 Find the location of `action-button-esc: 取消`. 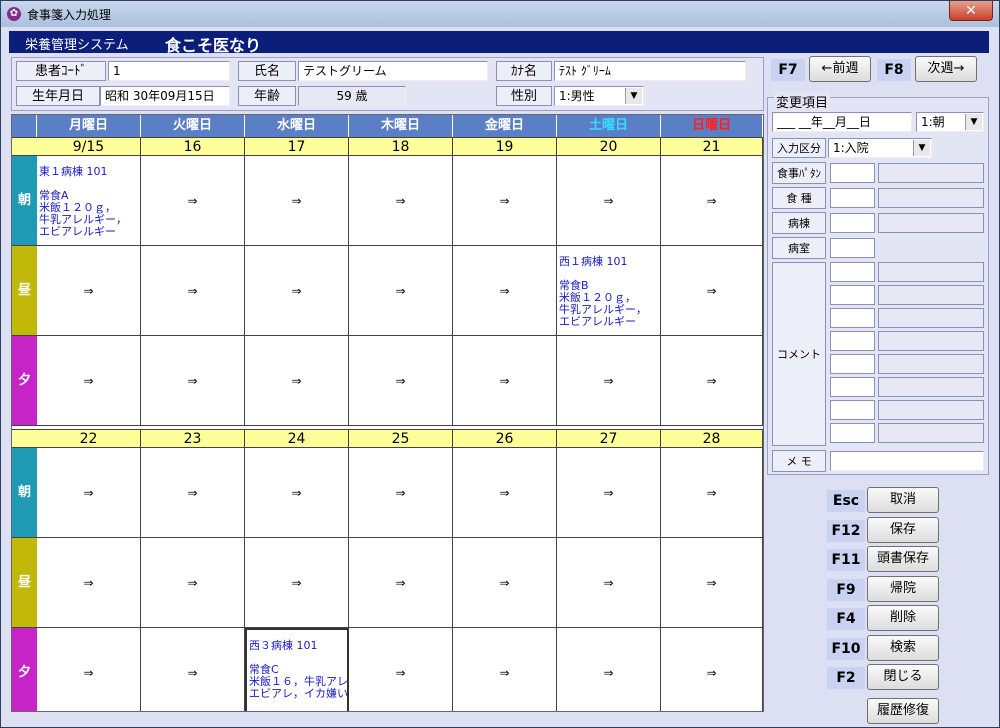

action-button-esc: 取消 is located at coordinates (903, 500).